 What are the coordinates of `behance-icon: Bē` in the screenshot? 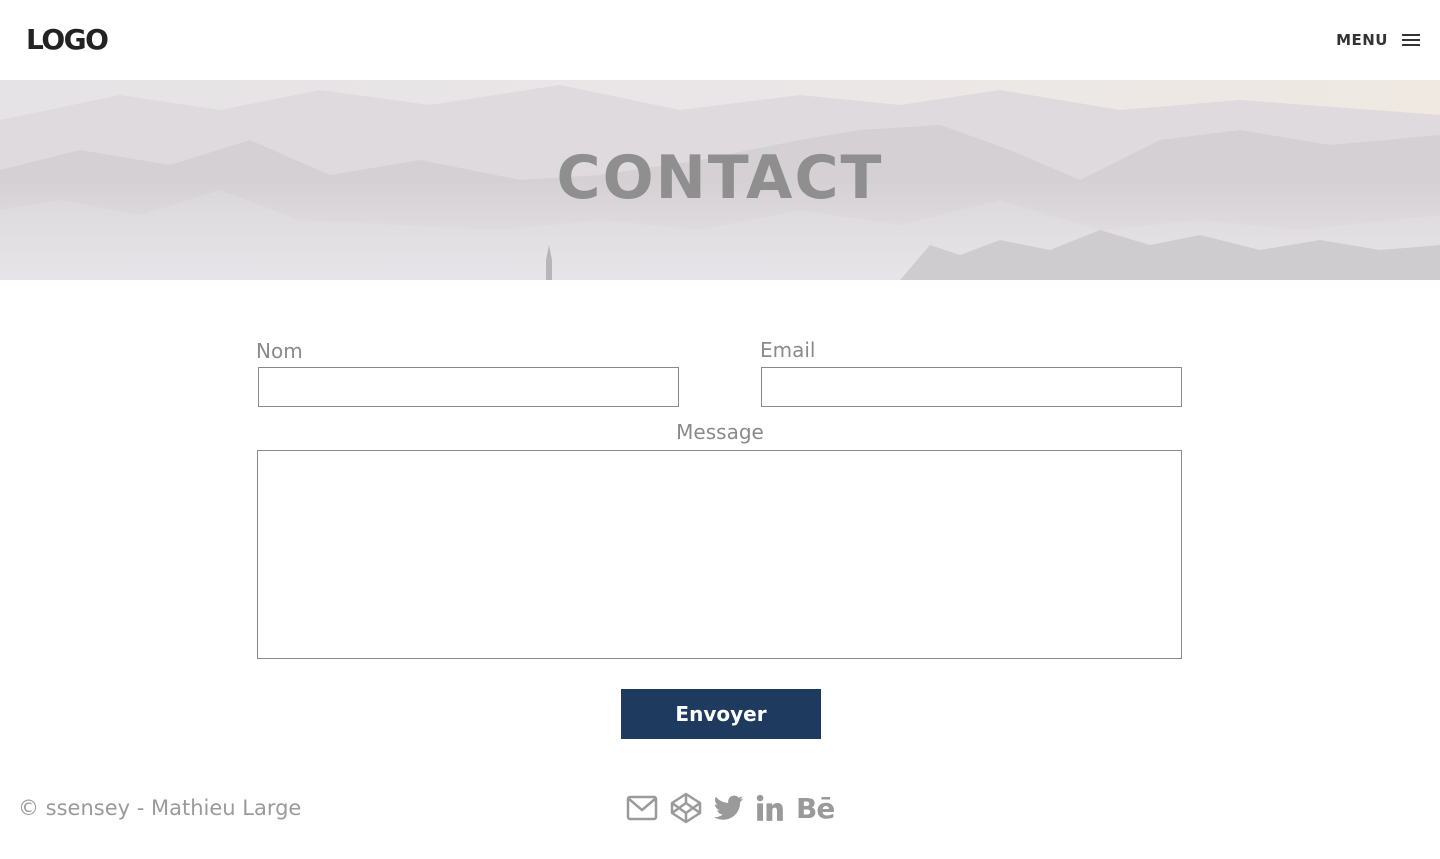 It's located at (815, 808).